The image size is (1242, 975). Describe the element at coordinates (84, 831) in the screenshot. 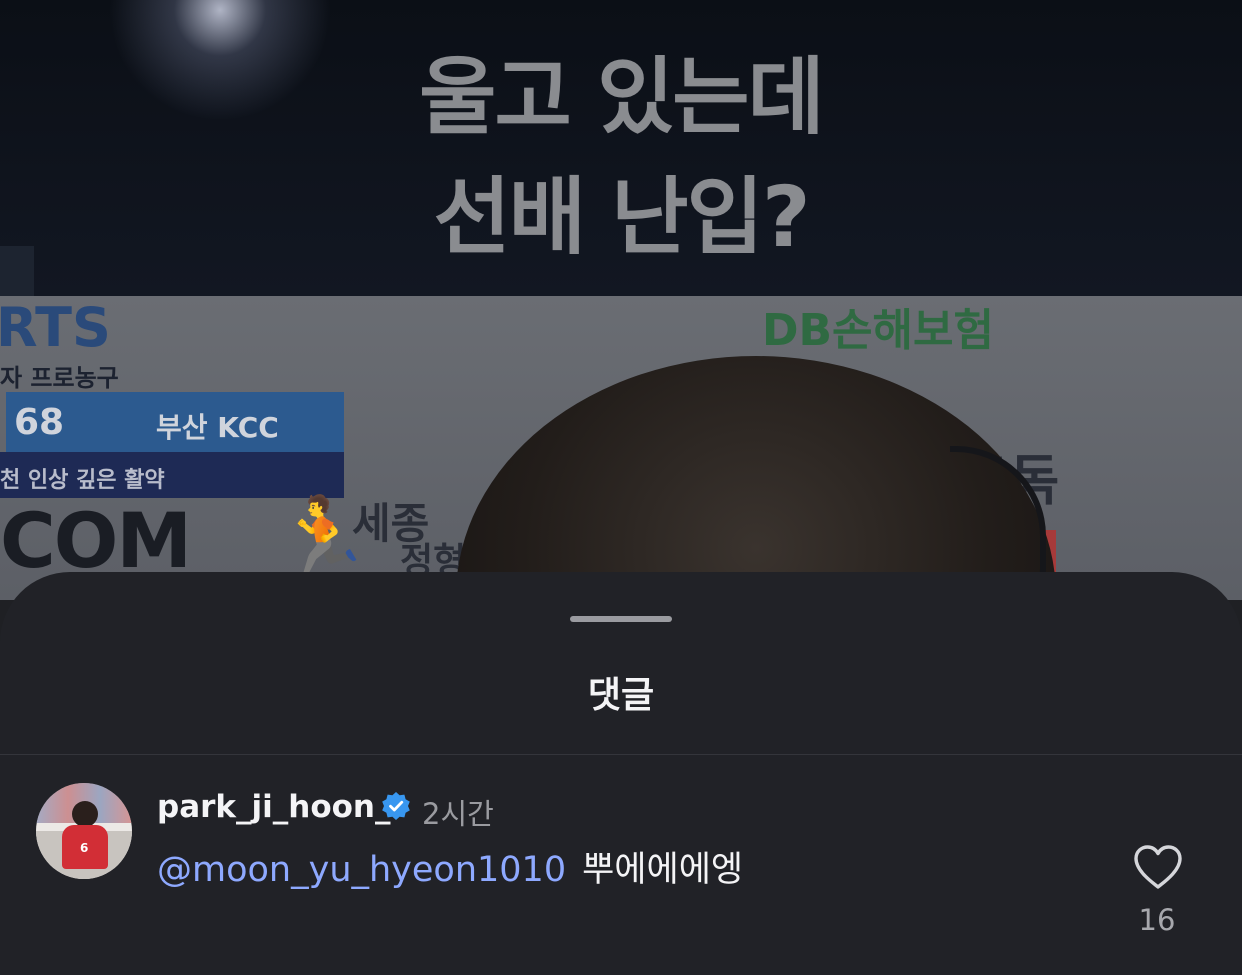

I see `avatar: 6` at that location.